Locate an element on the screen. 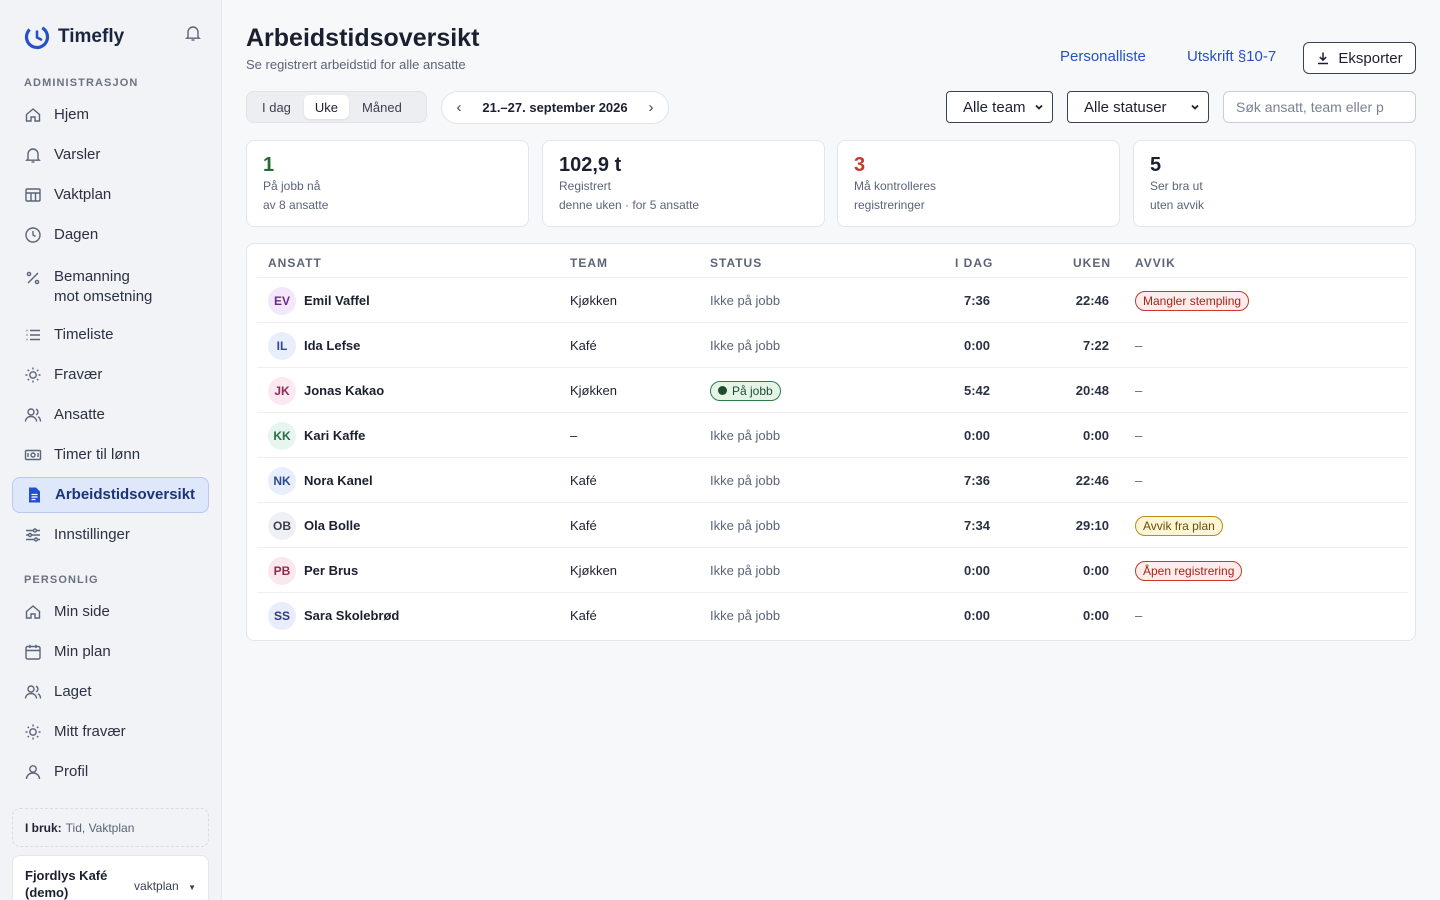 The height and width of the screenshot is (900, 1440). nav-label: Profil is located at coordinates (71, 771).